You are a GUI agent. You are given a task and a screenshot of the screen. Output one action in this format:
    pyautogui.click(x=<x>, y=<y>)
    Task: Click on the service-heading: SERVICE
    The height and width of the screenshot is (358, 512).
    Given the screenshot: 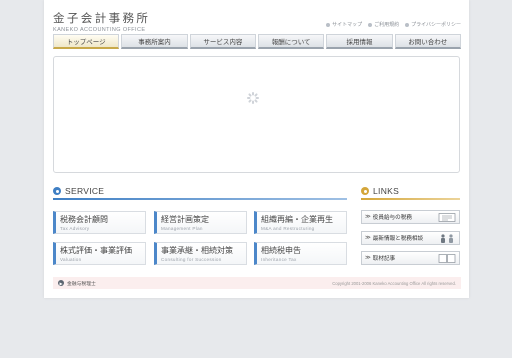 What is the action you would take?
    pyautogui.click(x=78, y=191)
    